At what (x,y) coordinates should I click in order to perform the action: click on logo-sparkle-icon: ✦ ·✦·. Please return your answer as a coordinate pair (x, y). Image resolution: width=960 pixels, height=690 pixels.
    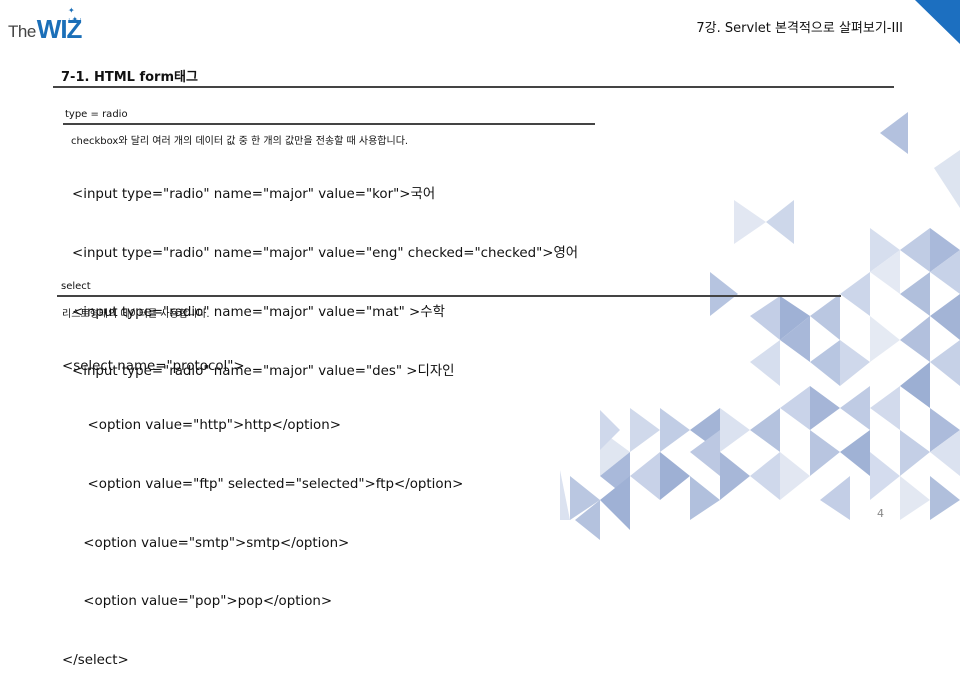
    Looking at the image, I should click on (75, 15).